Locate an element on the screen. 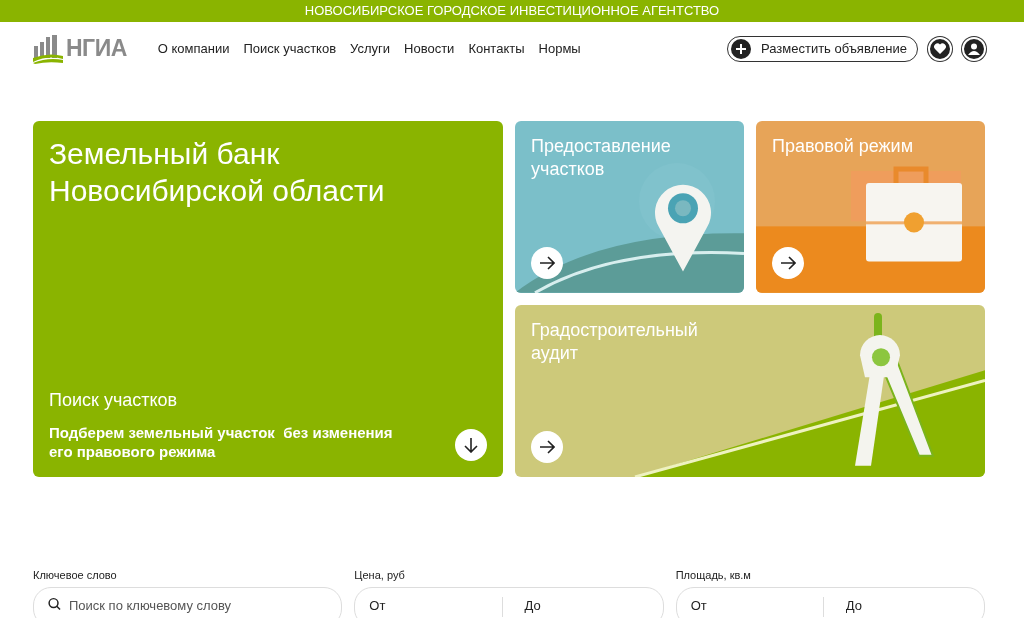 This screenshot has height=618, width=1024. nav-link: Новости is located at coordinates (429, 48).